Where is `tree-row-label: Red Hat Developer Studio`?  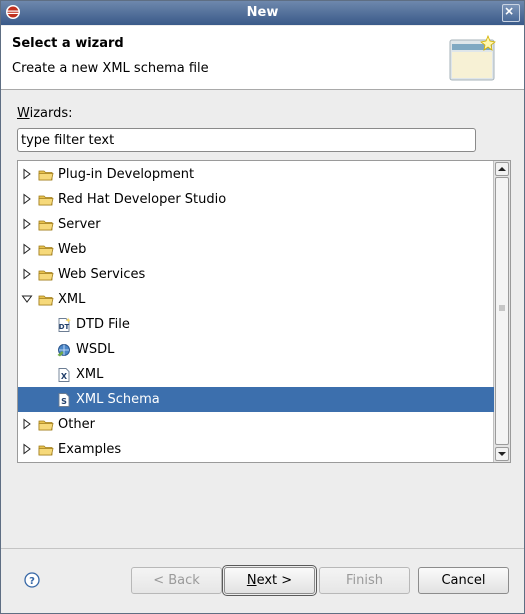
tree-row-label: Red Hat Developer Studio is located at coordinates (142, 199).